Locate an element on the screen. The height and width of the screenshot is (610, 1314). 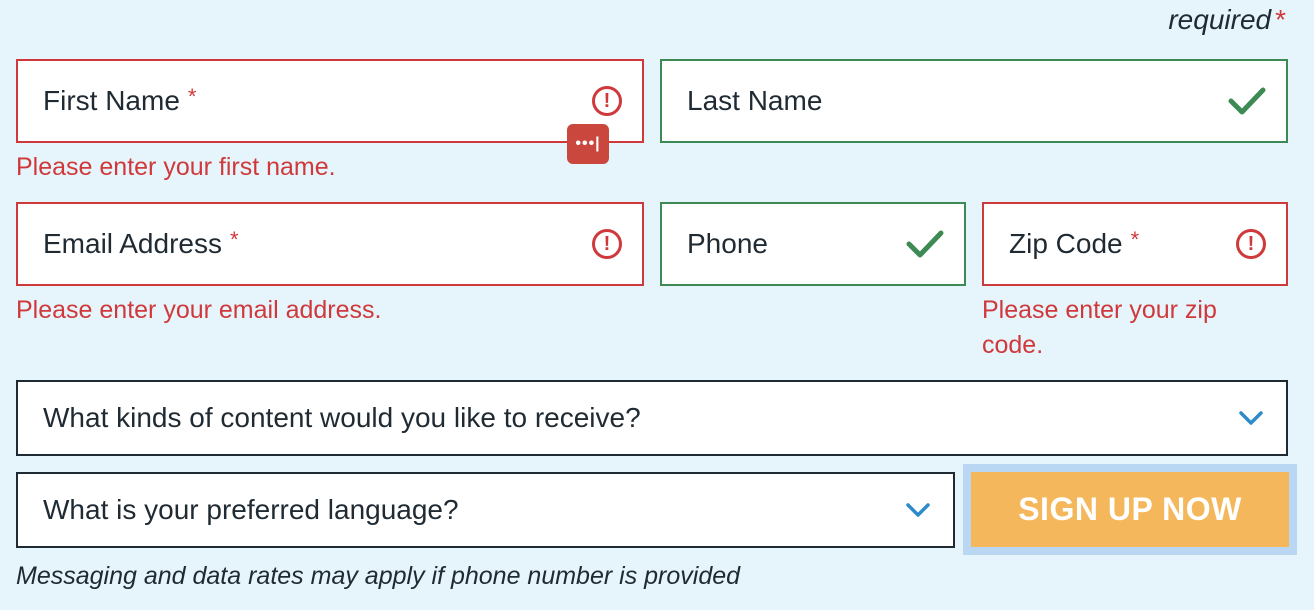
last-name-field: Last Name is located at coordinates (974, 101).